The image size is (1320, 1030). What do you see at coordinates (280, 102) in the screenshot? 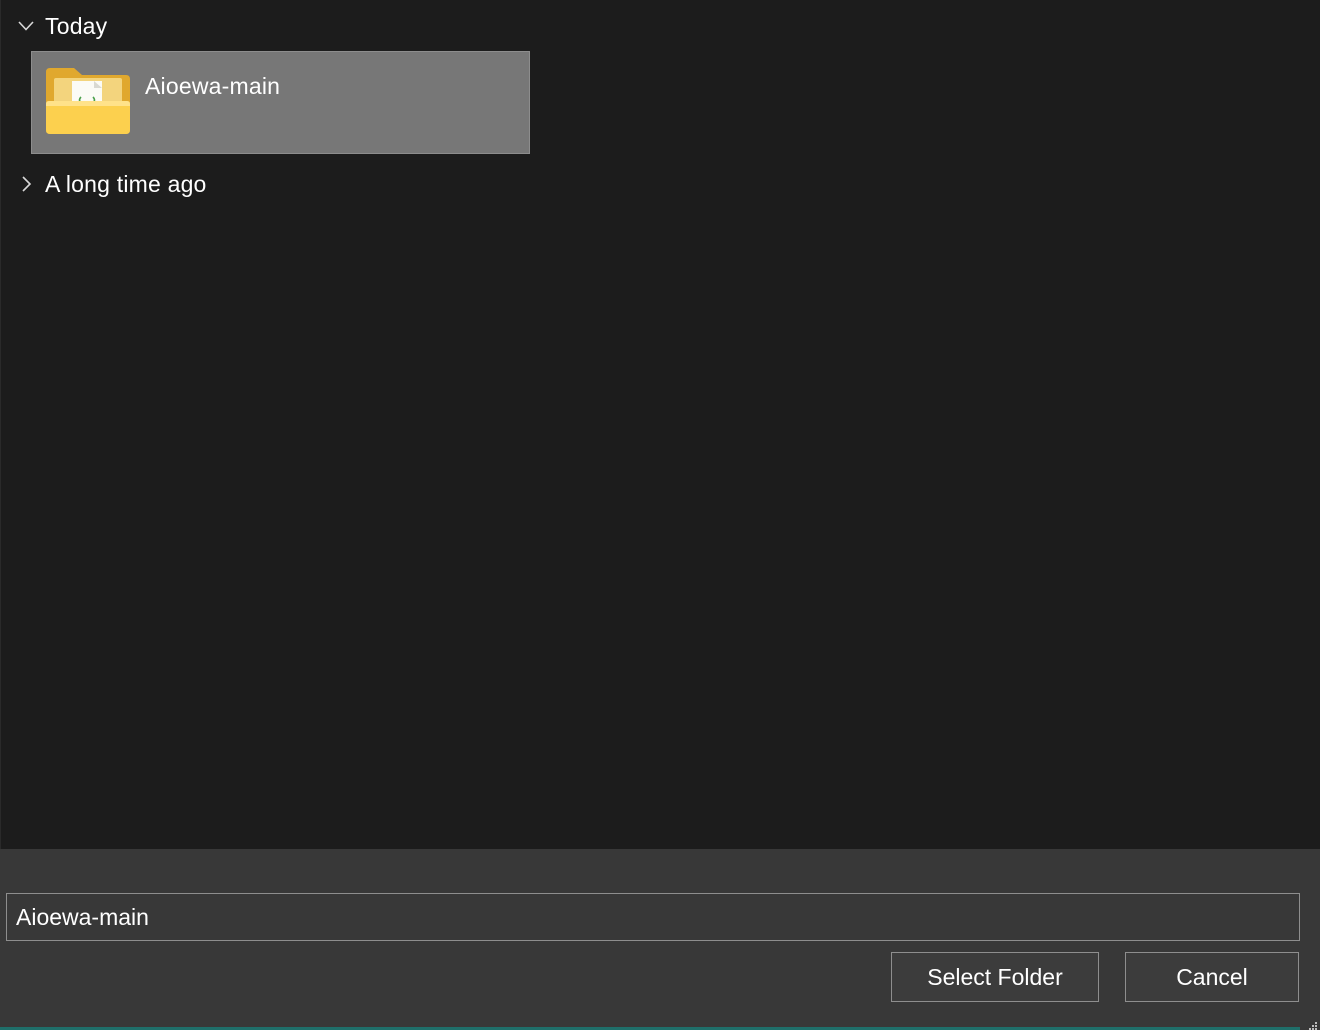
I see `folder-item: Aioewa-main` at bounding box center [280, 102].